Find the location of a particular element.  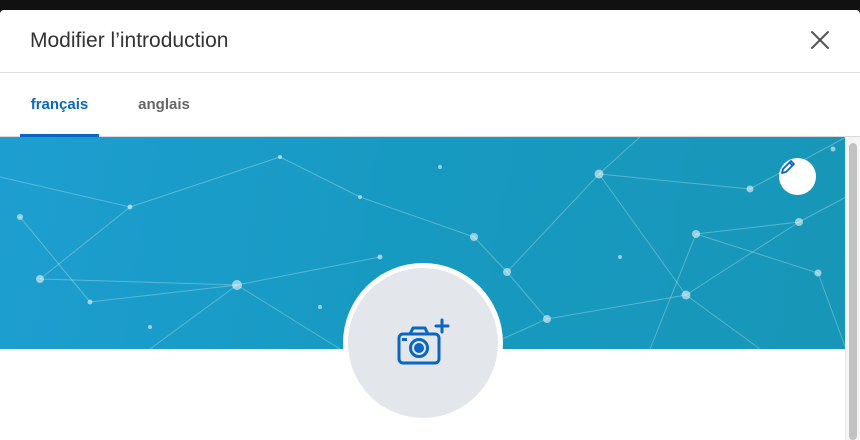

tab-anglais: anglais is located at coordinates (164, 104).